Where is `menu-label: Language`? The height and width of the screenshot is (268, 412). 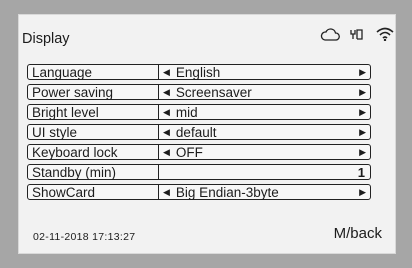
menu-label: Language is located at coordinates (93, 72).